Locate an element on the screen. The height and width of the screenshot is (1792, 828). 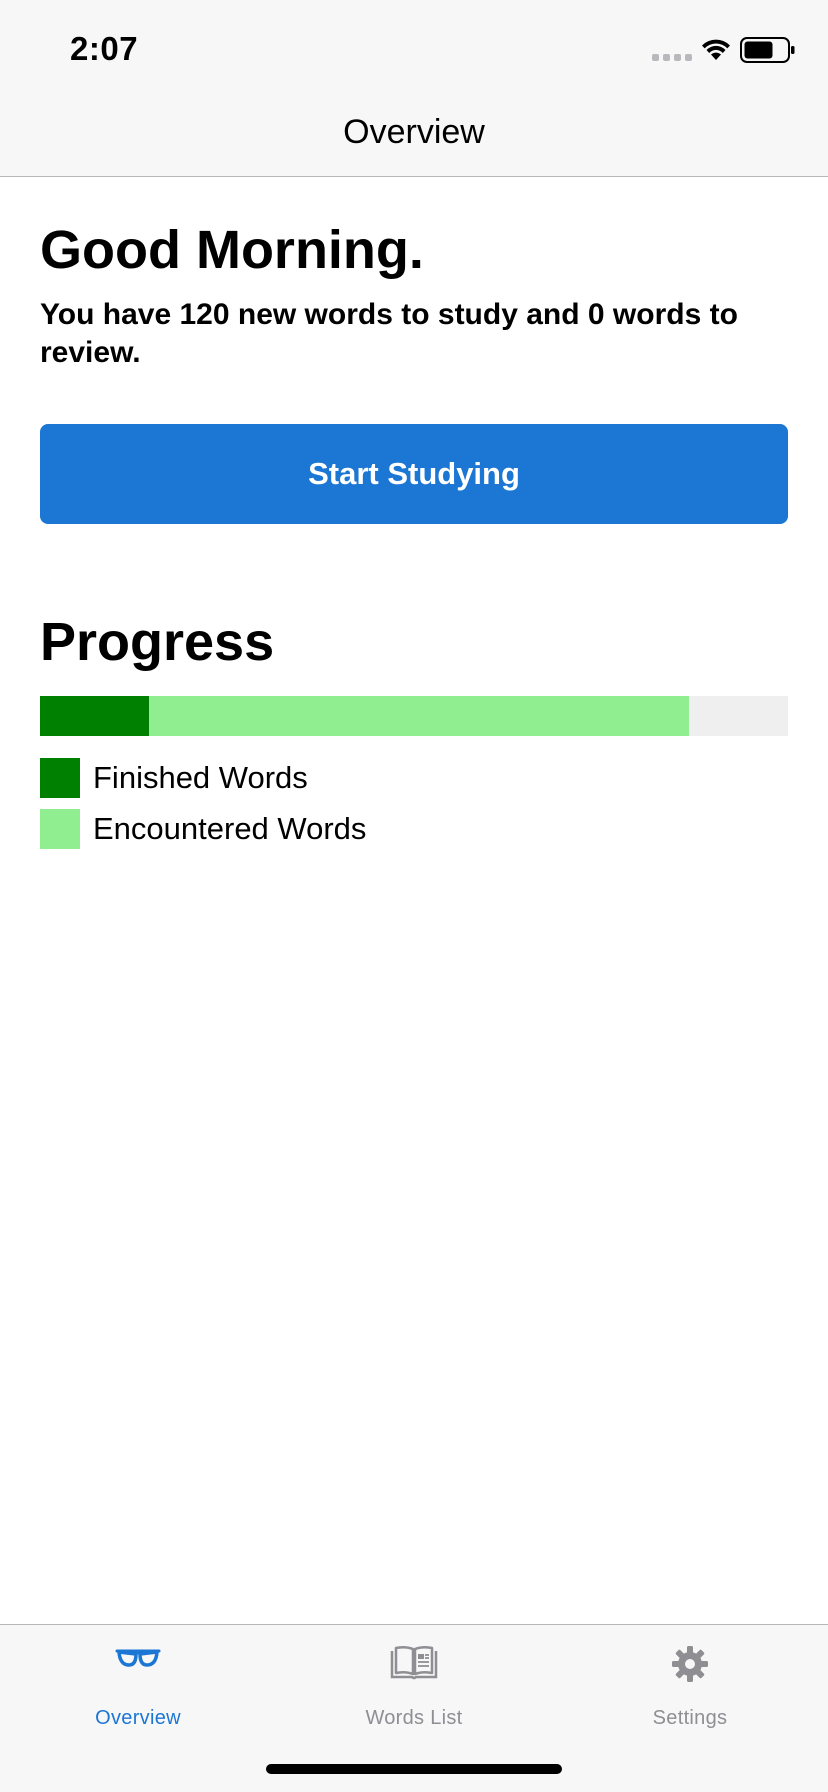
battery-icon is located at coordinates (767, 50).